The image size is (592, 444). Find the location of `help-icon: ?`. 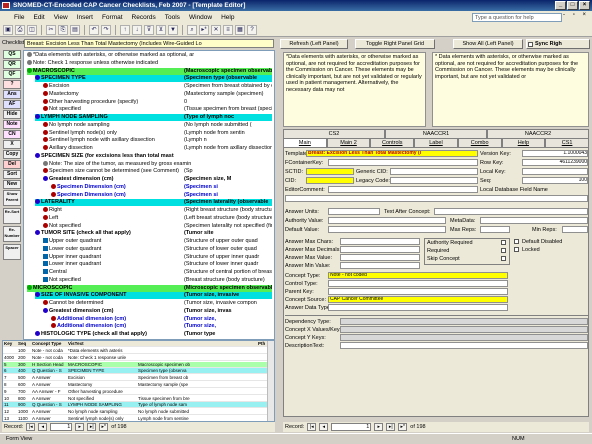

help-icon: ? is located at coordinates (252, 29).